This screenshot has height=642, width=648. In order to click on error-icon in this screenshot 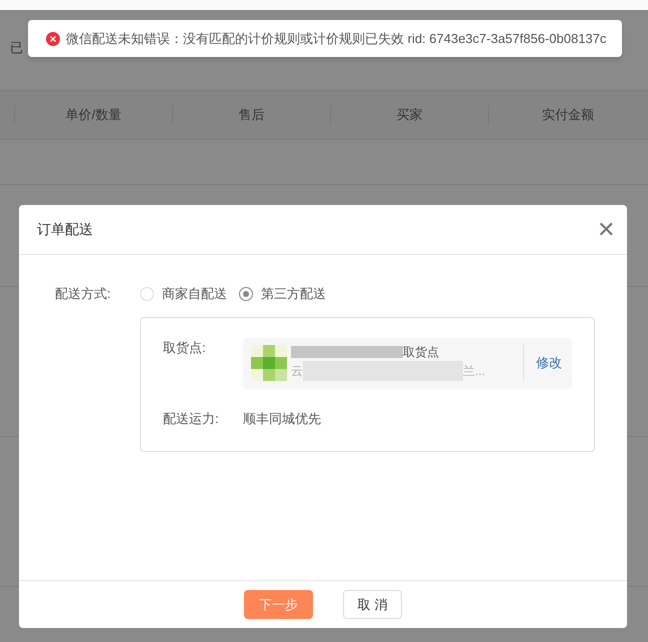, I will do `click(53, 39)`.